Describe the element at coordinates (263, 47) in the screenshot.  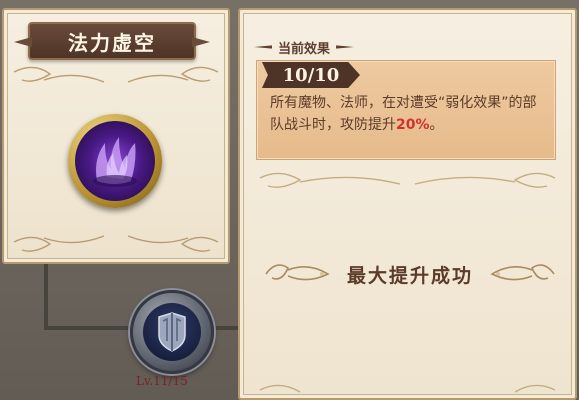
I see `arrow-left-icon` at that location.